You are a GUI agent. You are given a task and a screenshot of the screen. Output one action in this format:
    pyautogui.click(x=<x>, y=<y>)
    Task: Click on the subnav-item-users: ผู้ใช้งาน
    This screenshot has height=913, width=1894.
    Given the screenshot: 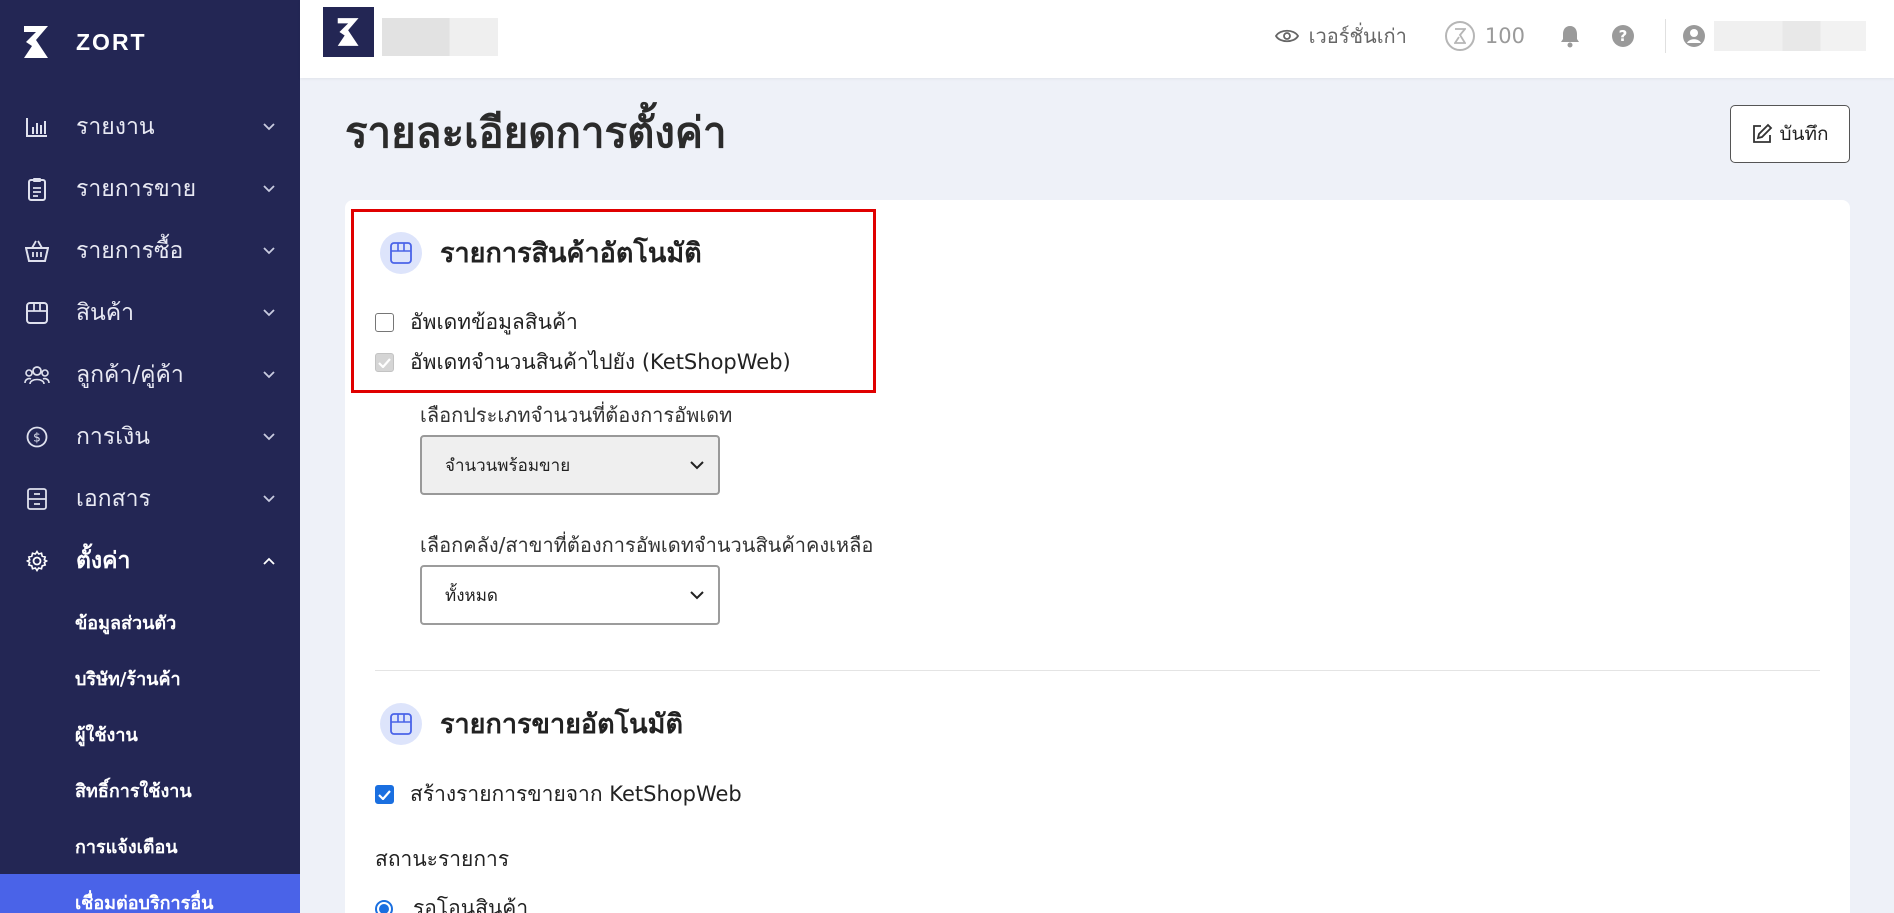 What is the action you would take?
    pyautogui.click(x=150, y=734)
    